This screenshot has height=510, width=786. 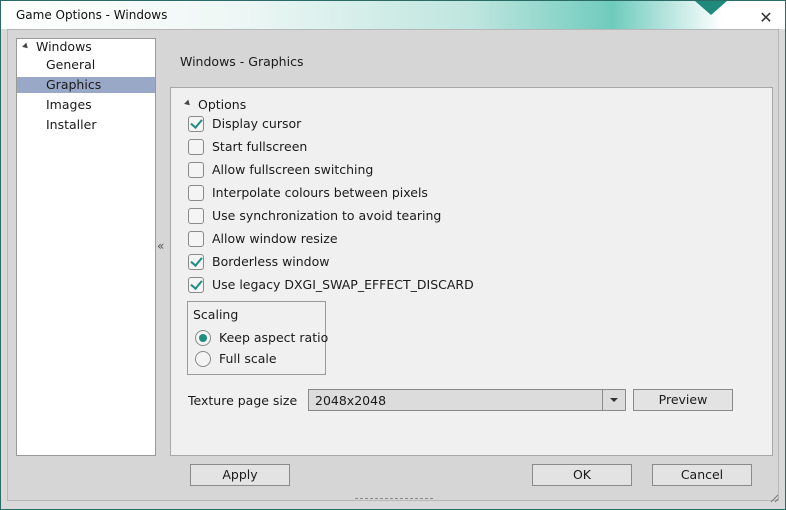 I want to click on option-label: Borderless window, so click(x=271, y=261).